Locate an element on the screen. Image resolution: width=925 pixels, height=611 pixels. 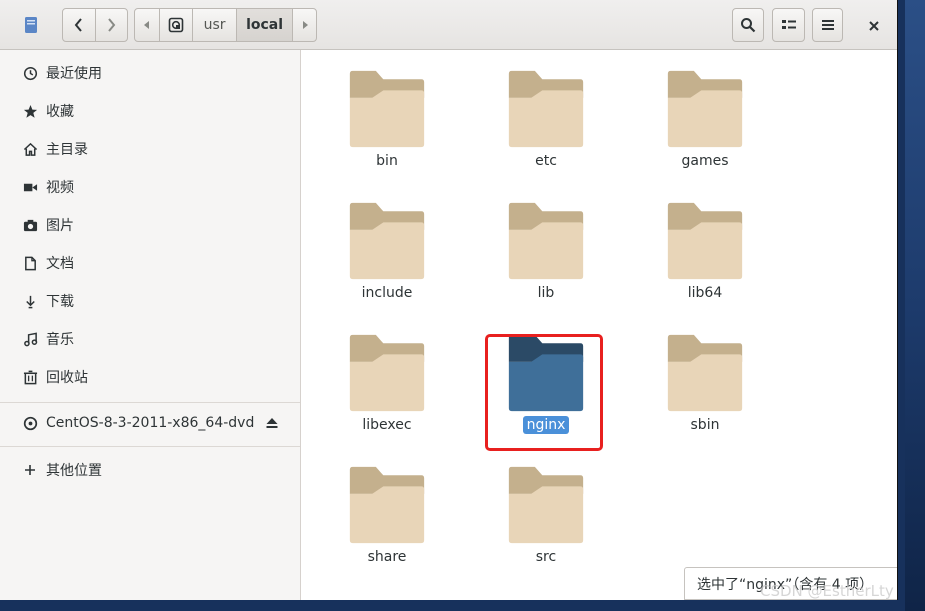
path-scroll-right-button is located at coordinates (304, 25).